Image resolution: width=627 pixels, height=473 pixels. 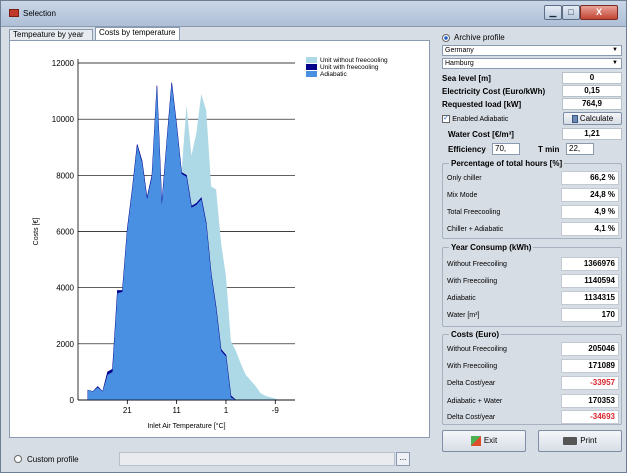 I want to click on costs-row-value: -34693, so click(x=590, y=417).